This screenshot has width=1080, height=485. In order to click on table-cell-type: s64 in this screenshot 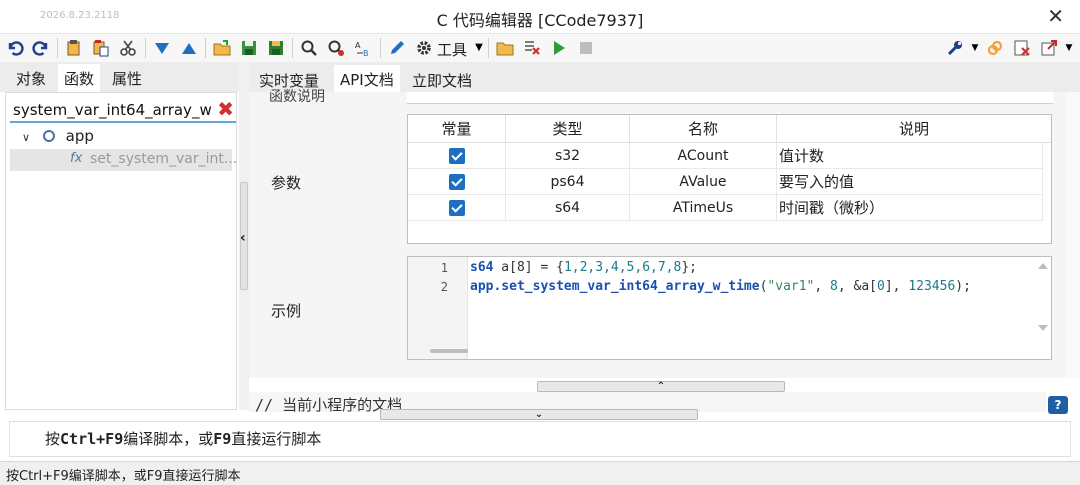, I will do `click(568, 208)`.